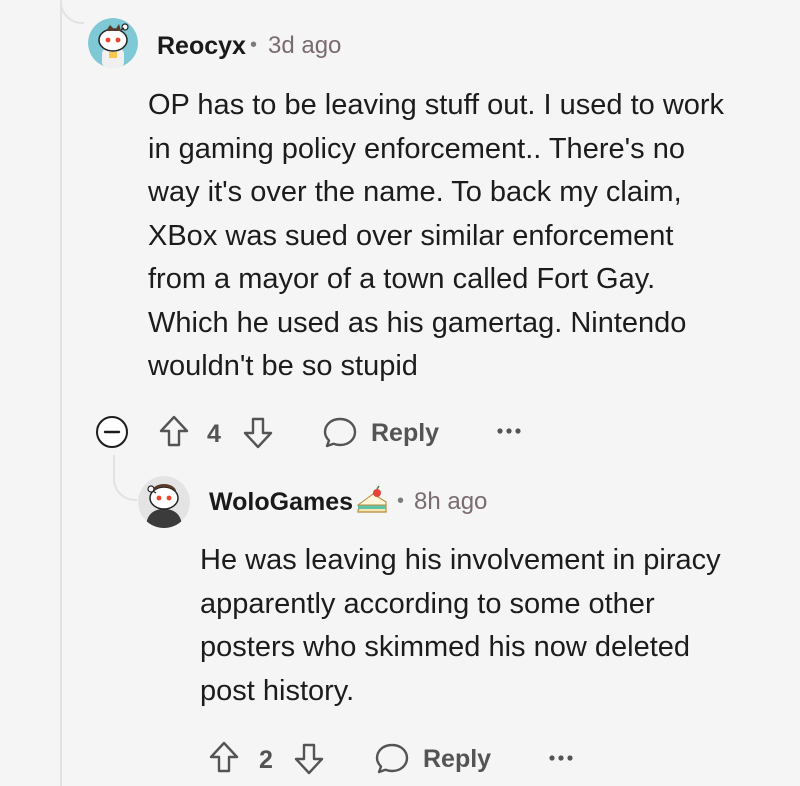 The image size is (800, 786). I want to click on username: Reocyx, so click(201, 46).